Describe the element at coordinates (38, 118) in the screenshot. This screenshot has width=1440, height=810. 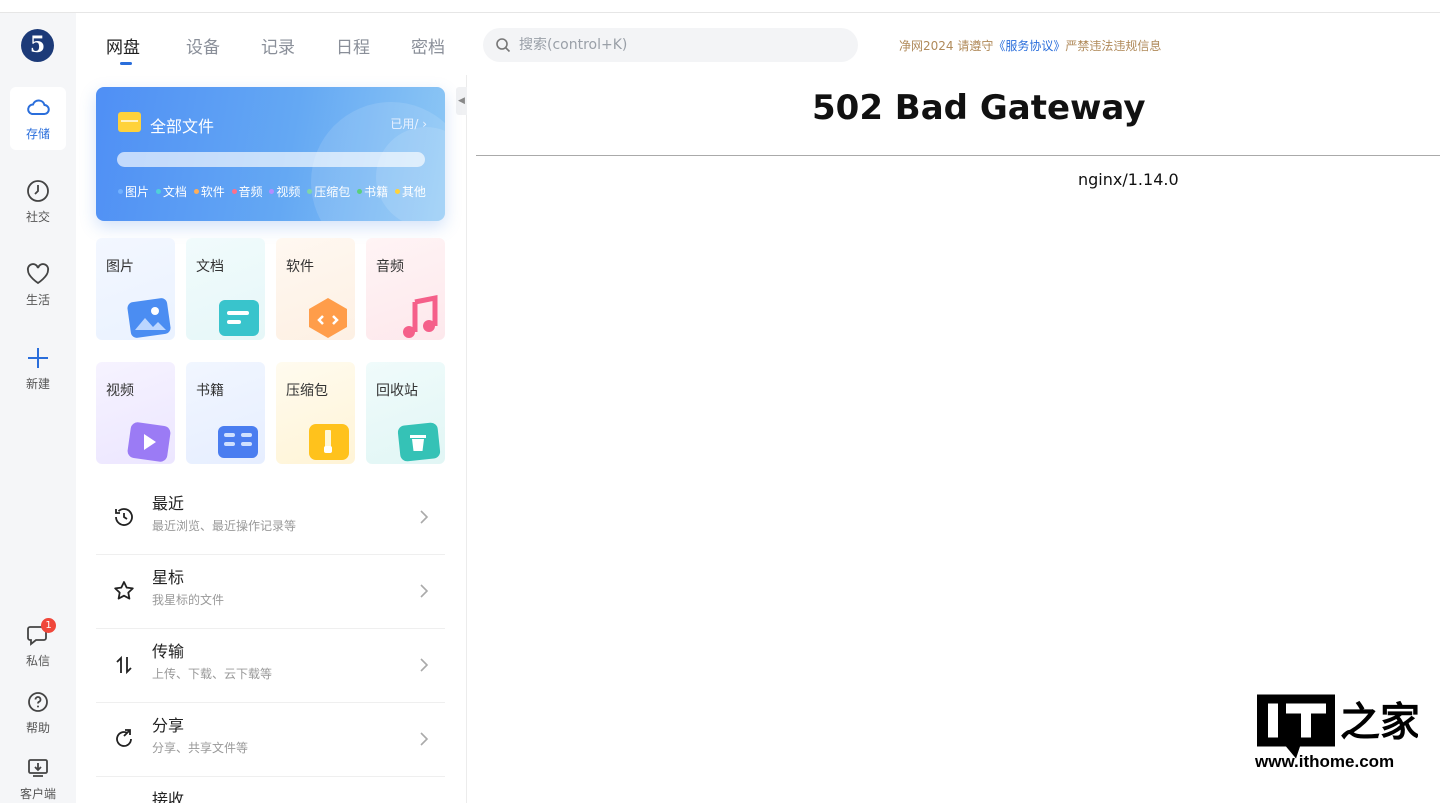
I see `rail-item-storage: 存储` at that location.